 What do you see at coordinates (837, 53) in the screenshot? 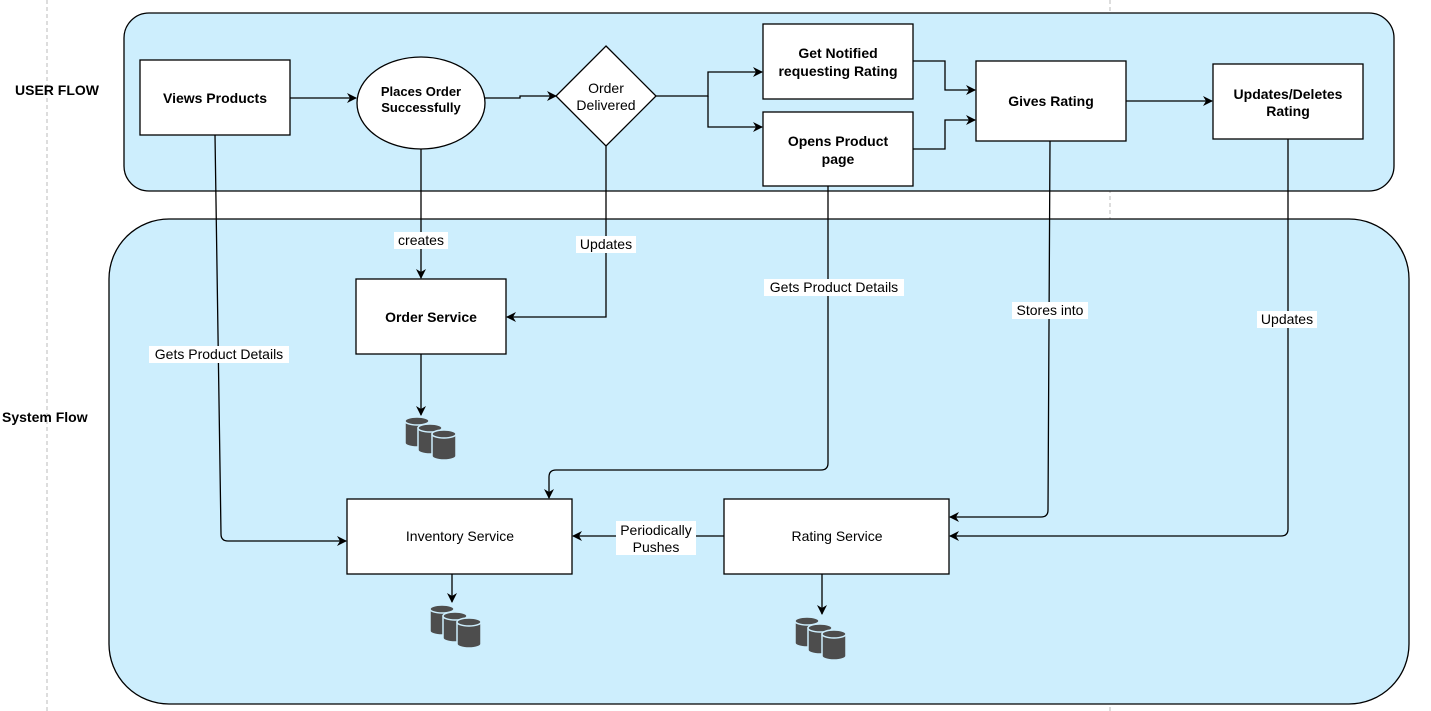
I see `svg-text: Get Notified` at bounding box center [837, 53].